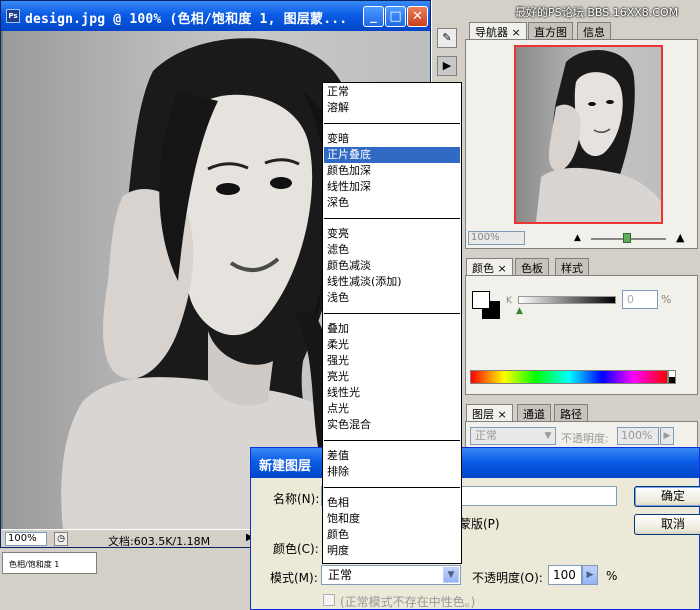 This screenshot has width=700, height=610. Describe the element at coordinates (392, 139) in the screenshot. I see `blend-mode-item: 变暗` at that location.